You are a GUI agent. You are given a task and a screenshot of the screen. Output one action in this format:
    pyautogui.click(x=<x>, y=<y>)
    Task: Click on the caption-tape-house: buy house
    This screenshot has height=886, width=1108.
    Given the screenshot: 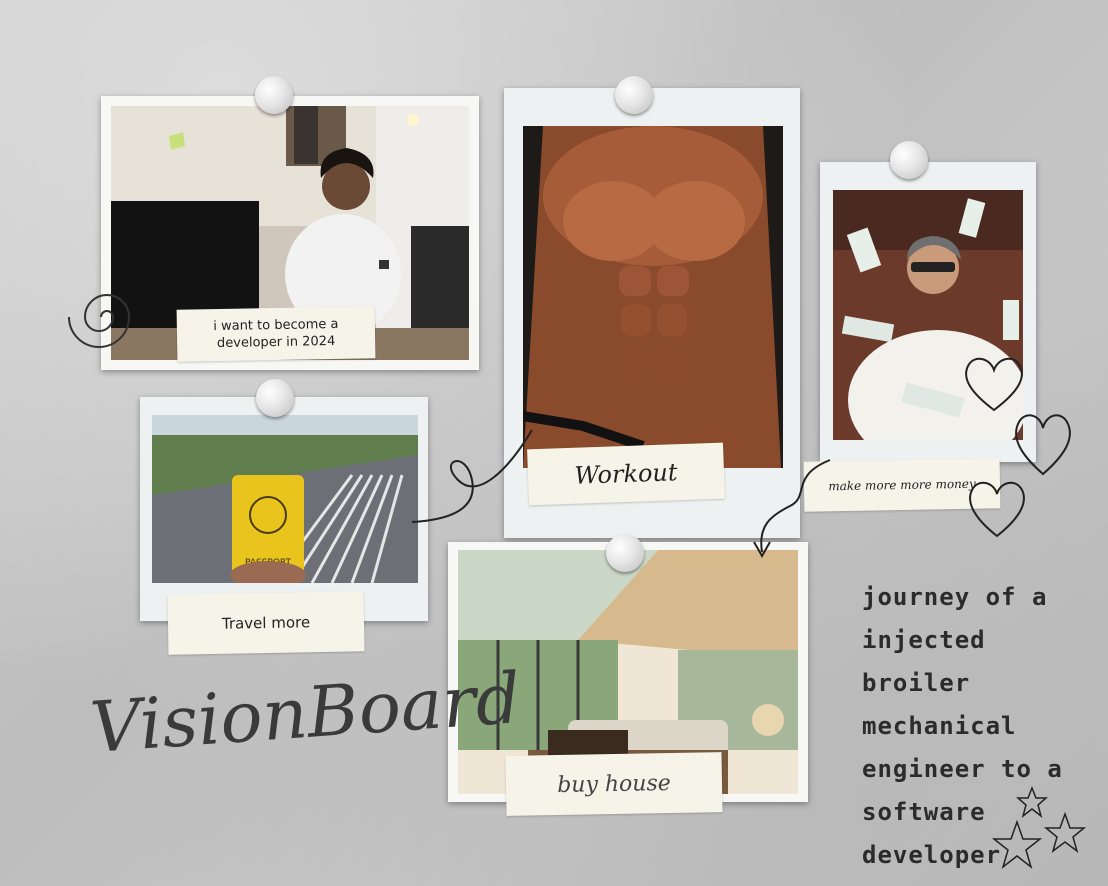 What is the action you would take?
    pyautogui.click(x=614, y=784)
    